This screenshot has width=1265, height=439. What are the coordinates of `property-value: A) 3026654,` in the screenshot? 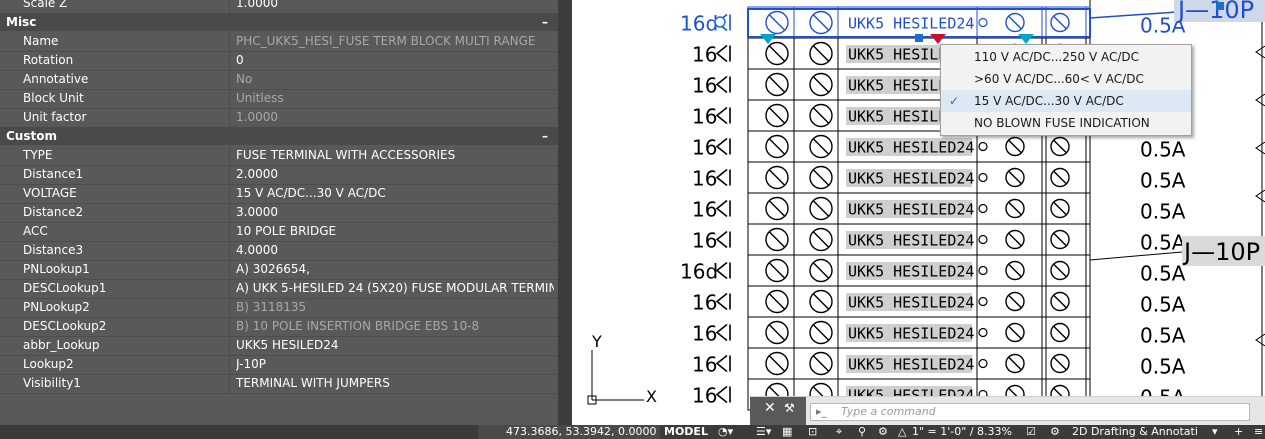 It's located at (395, 269).